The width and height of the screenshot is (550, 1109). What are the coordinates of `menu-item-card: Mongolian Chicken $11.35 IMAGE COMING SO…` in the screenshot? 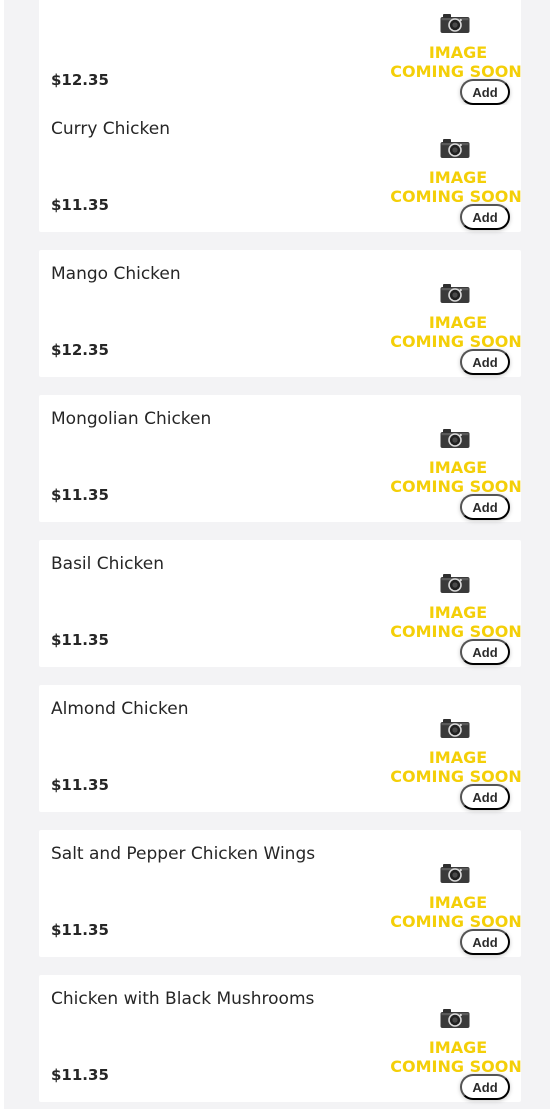 It's located at (280, 458).